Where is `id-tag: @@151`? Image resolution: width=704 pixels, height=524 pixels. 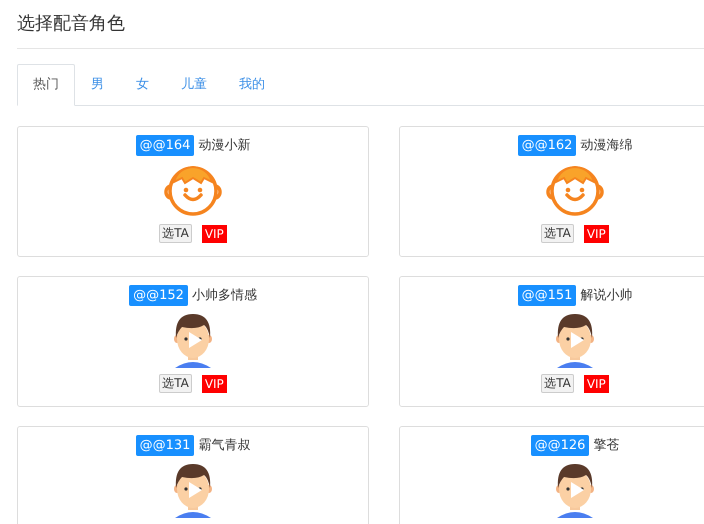
id-tag: @@151 is located at coordinates (547, 295).